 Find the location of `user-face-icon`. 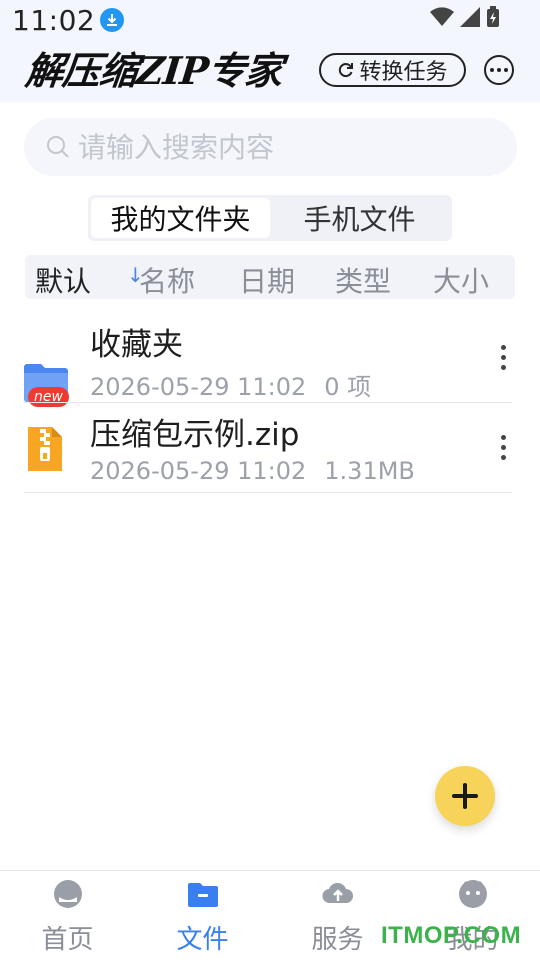

user-face-icon is located at coordinates (472, 894).